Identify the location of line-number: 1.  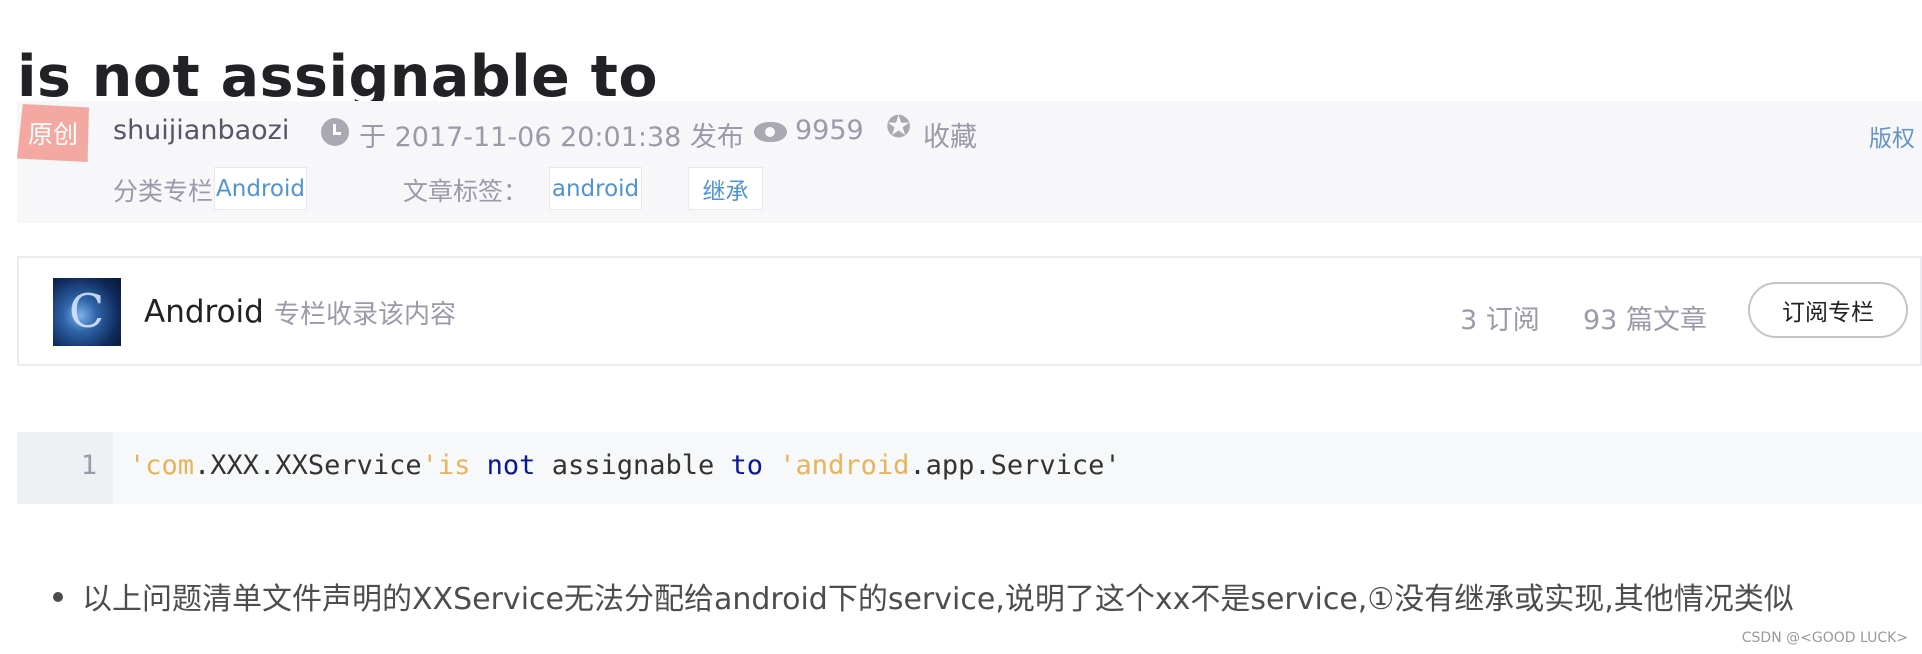
(88, 465).